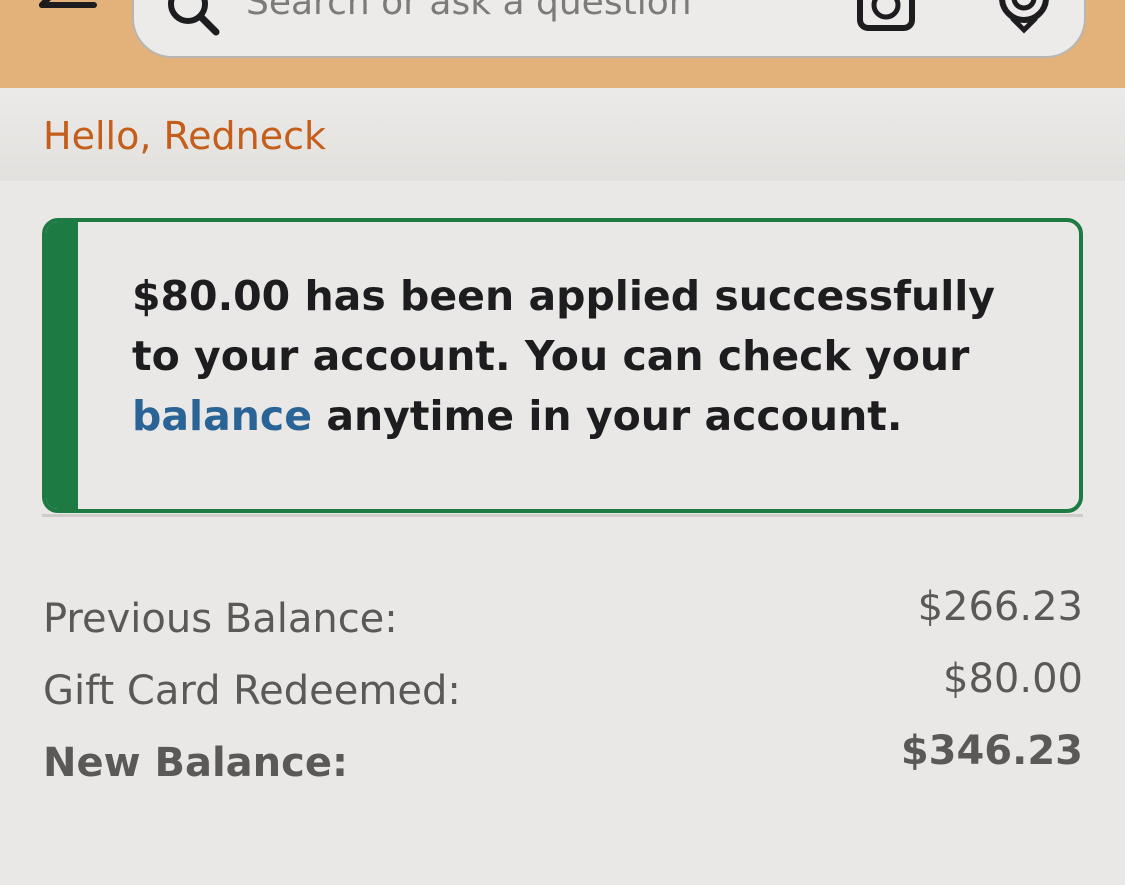 Image resolution: width=1125 pixels, height=885 pixels. What do you see at coordinates (562, 134) in the screenshot?
I see `greeting-strip: Hello, Redneck` at bounding box center [562, 134].